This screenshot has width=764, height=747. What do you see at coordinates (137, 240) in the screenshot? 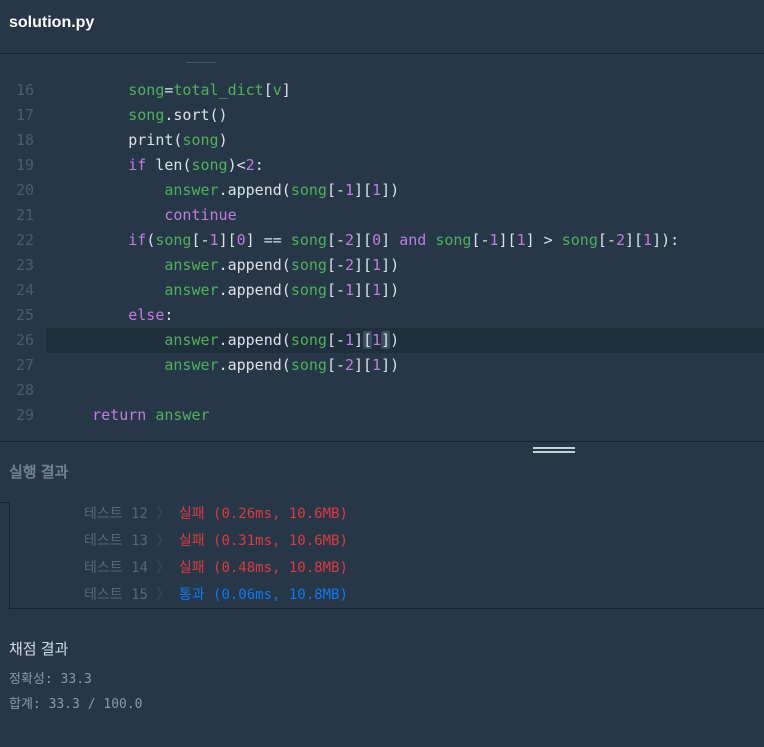
I see `code-token: if` at bounding box center [137, 240].